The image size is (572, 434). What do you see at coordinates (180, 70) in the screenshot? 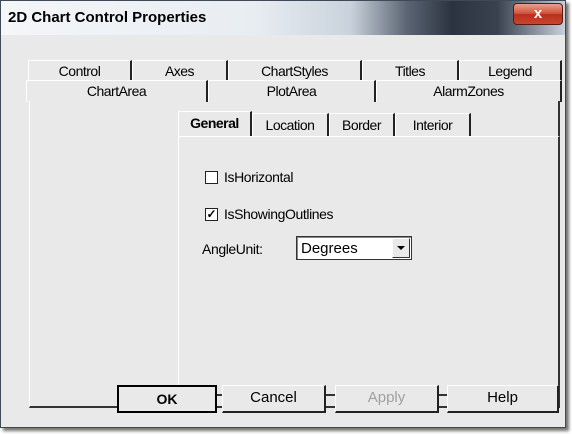
I see `tab-axes: Axes` at bounding box center [180, 70].